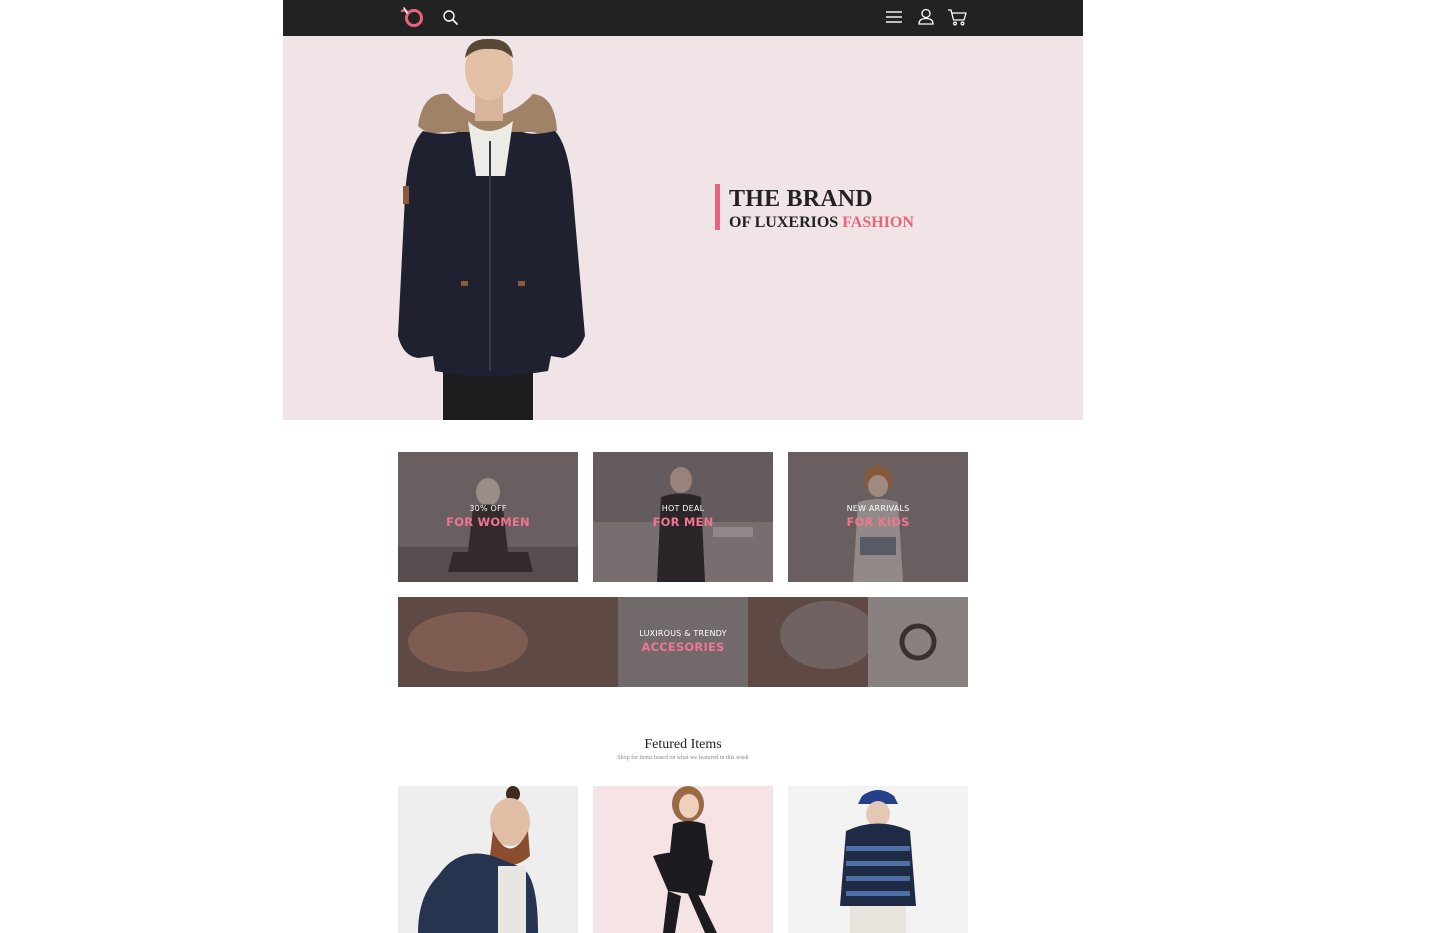 This screenshot has height=933, width=1429. I want to click on promo-kids-small-text: NEW ARRIVALS, so click(878, 508).